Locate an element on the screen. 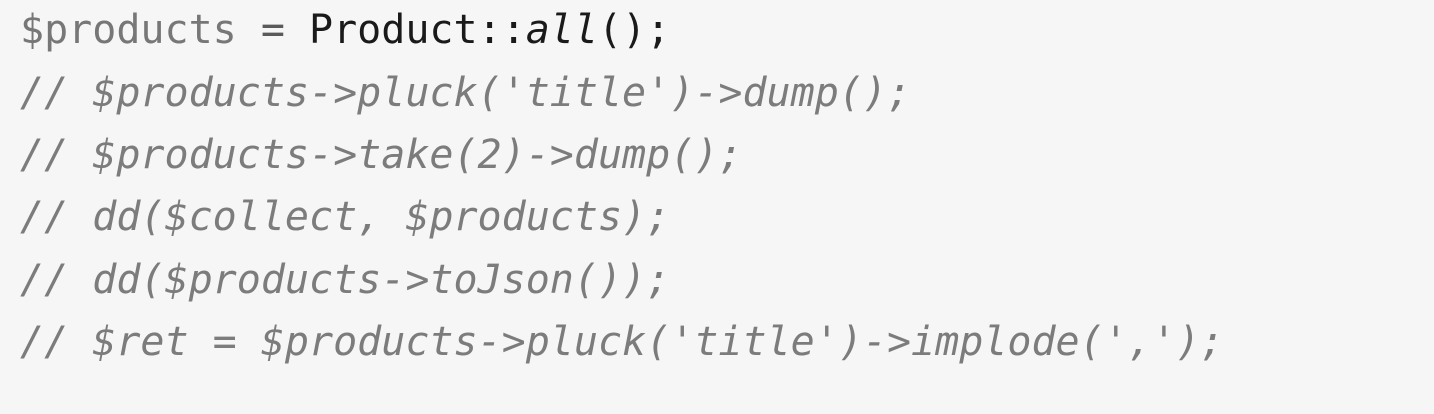 Image resolution: width=1434 pixels, height=414 pixels. code-line-1: $products = Product::all(); is located at coordinates (345, 30).